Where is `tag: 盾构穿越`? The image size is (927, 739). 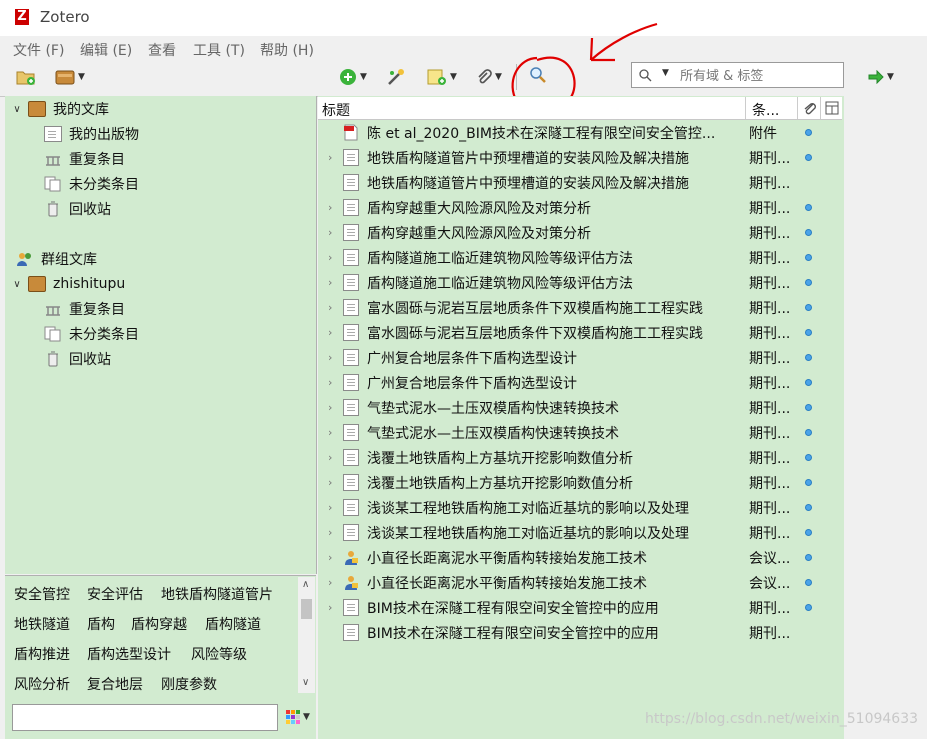
tag: 盾构穿越 is located at coordinates (159, 624).